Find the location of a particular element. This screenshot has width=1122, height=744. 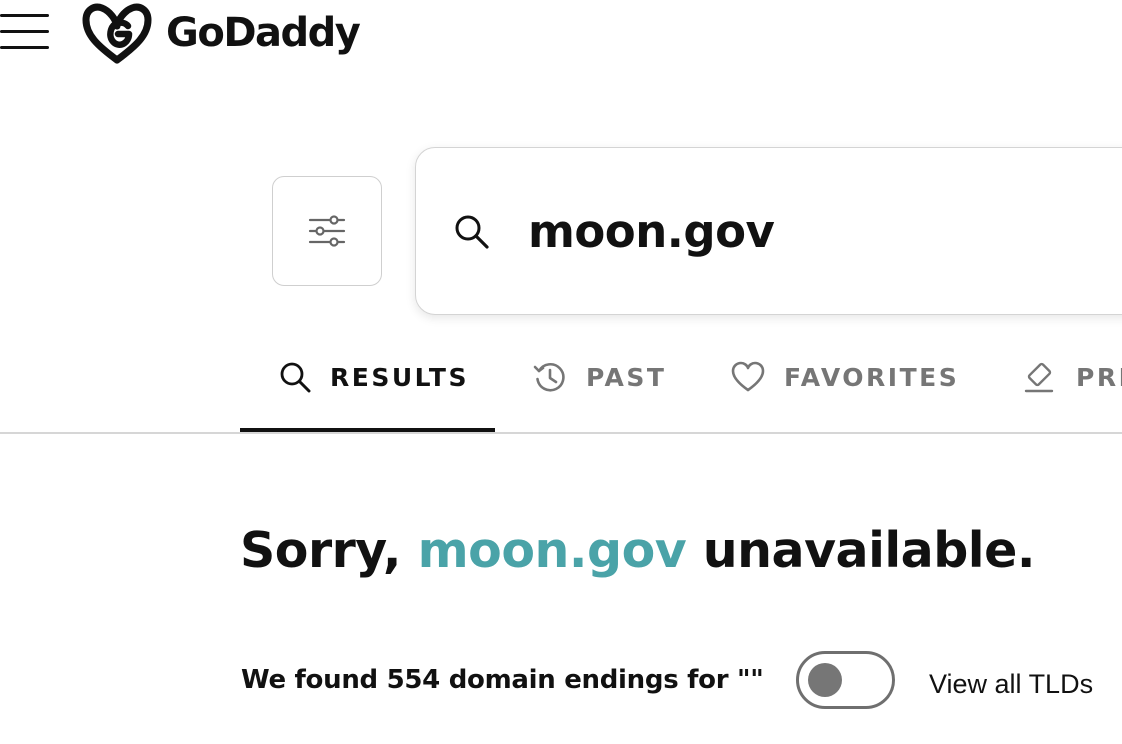

tab-label: FAVORITES is located at coordinates (872, 377).